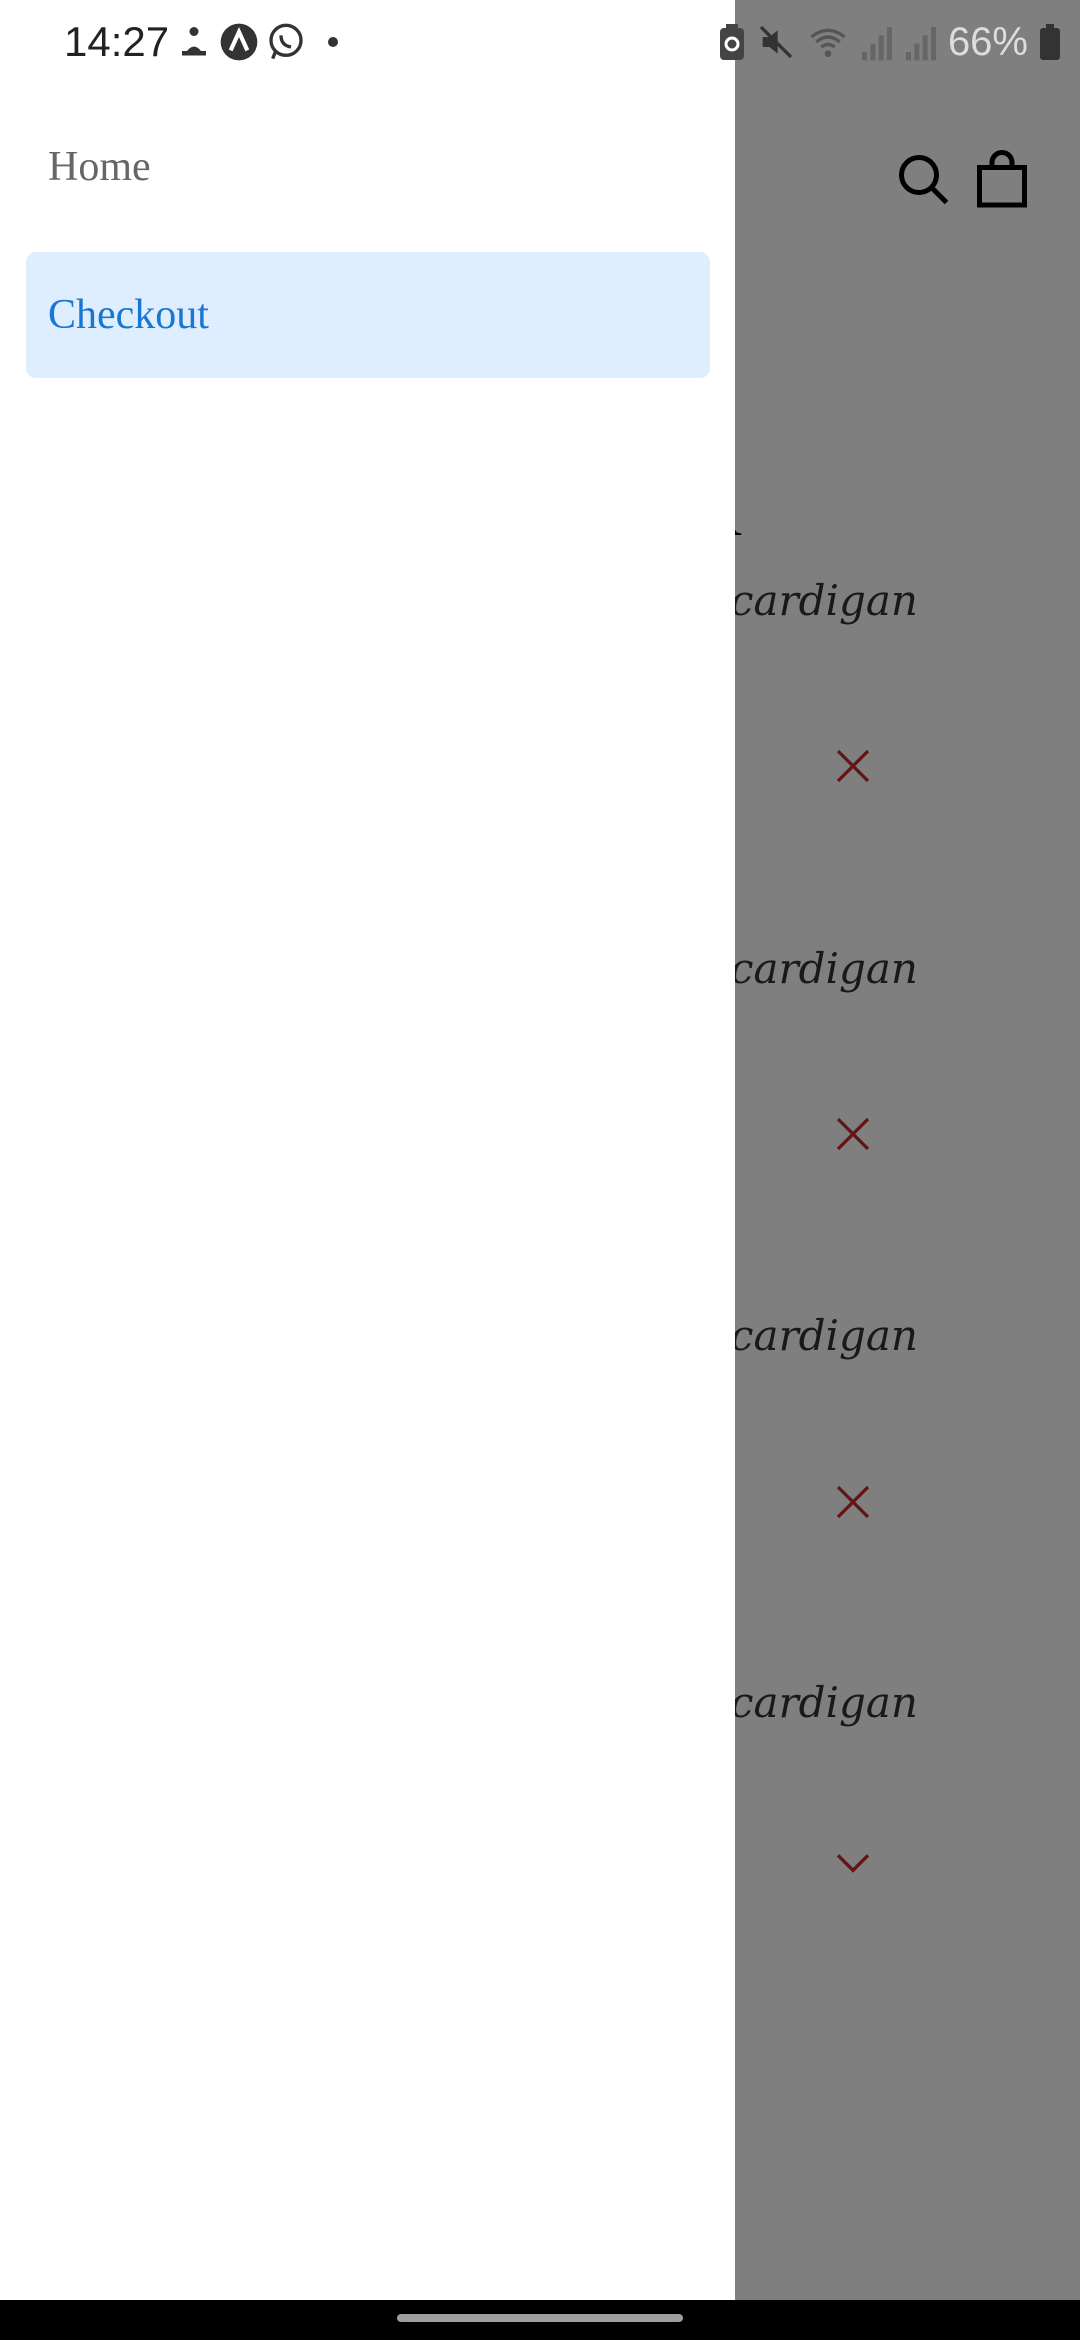  What do you see at coordinates (776, 42) in the screenshot?
I see `mute-icon` at bounding box center [776, 42].